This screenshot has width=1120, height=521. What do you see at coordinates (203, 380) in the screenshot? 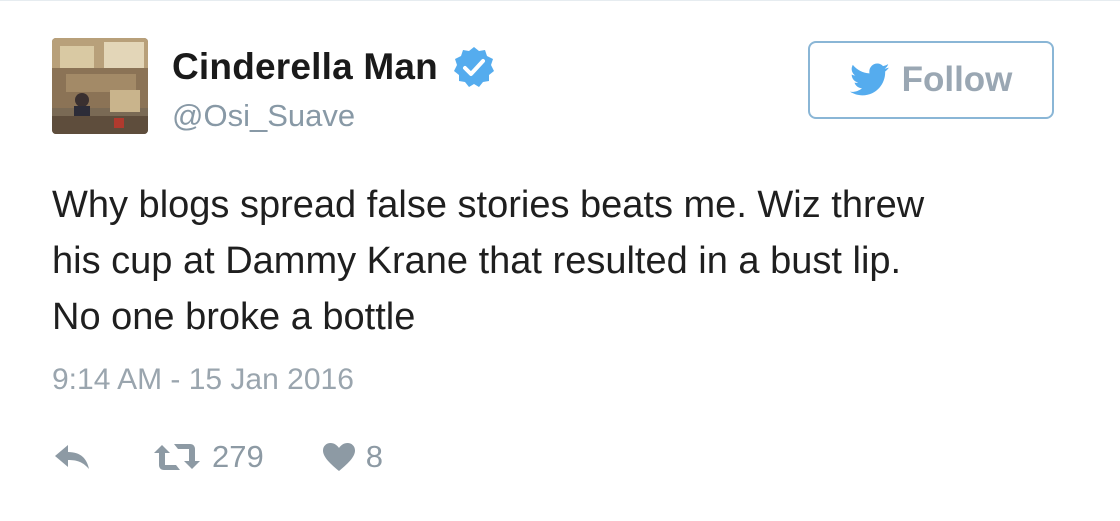
I see `tweet-timestamp: 9:14 AM - 15 Jan 2016` at bounding box center [203, 380].